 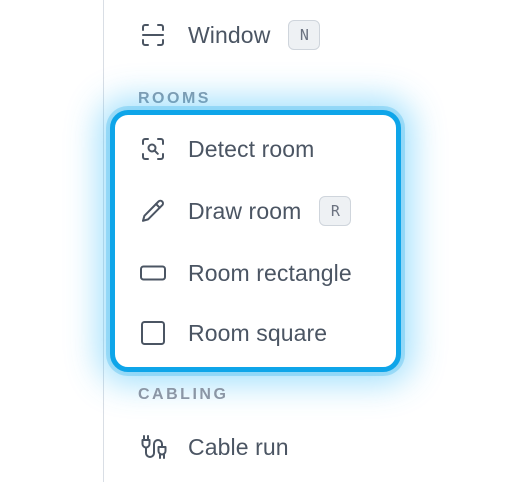 I want to click on tool-room-square: Room square, so click(x=233, y=333).